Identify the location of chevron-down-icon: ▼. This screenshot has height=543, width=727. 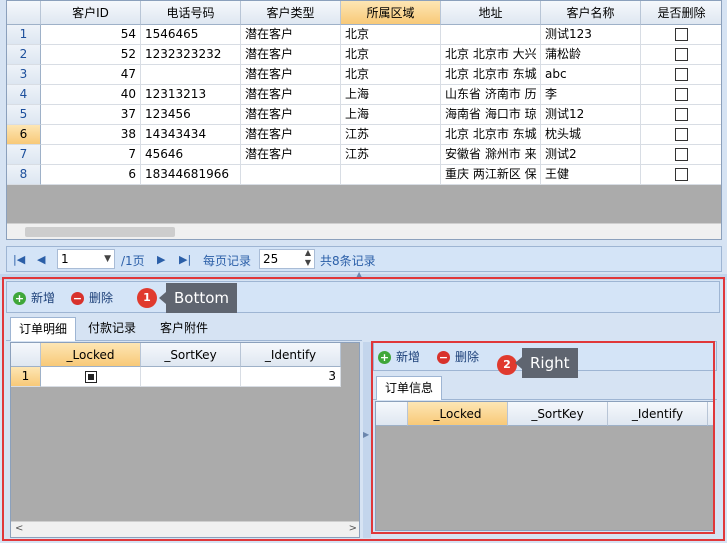
(107, 259).